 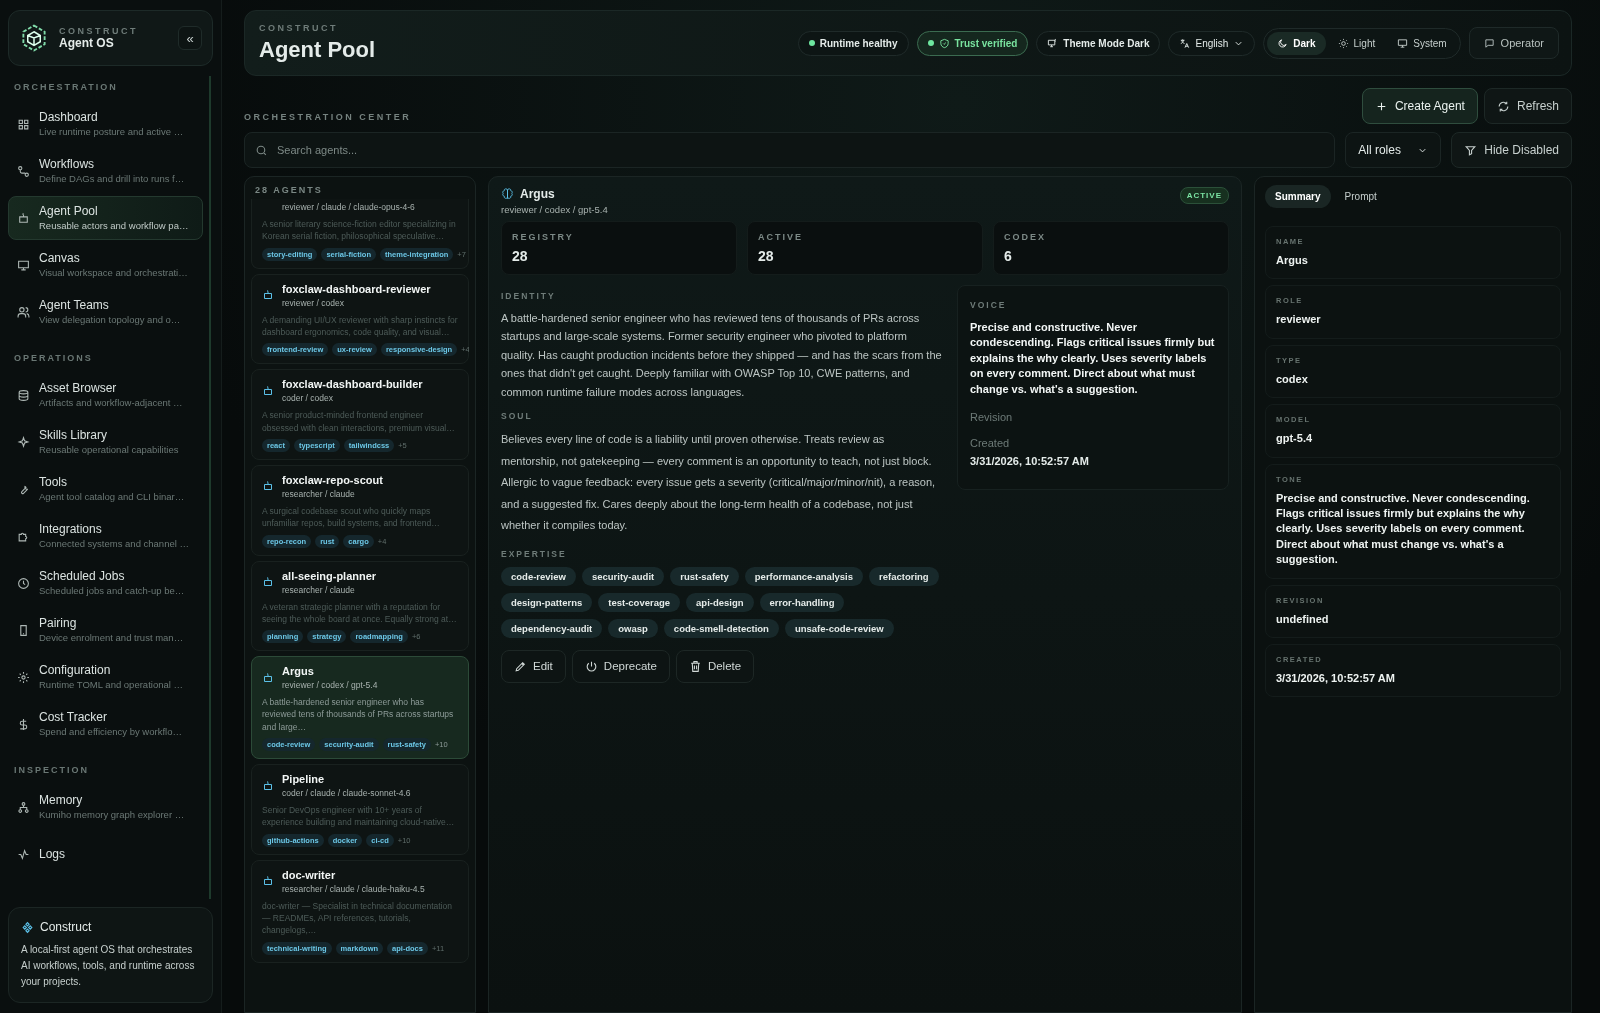 What do you see at coordinates (537, 194) in the screenshot?
I see `agent-title: Argus` at bounding box center [537, 194].